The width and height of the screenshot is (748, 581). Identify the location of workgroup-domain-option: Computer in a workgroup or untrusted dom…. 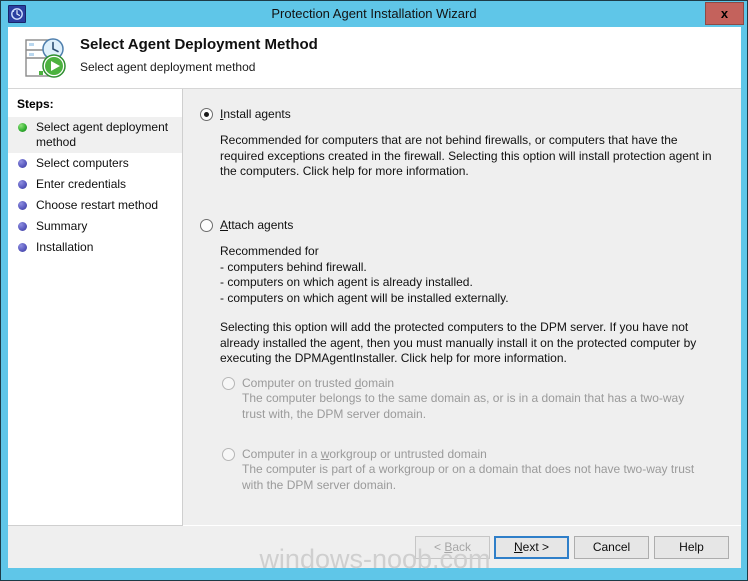
(470, 470).